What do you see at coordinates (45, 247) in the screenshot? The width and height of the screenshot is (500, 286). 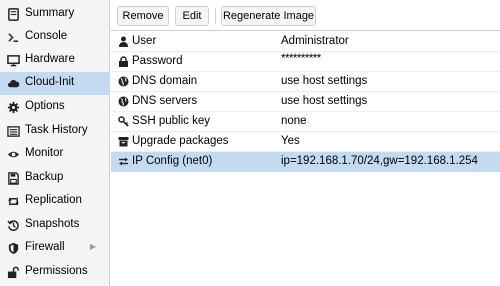 I see `sidebar-item-label: Firewall` at bounding box center [45, 247].